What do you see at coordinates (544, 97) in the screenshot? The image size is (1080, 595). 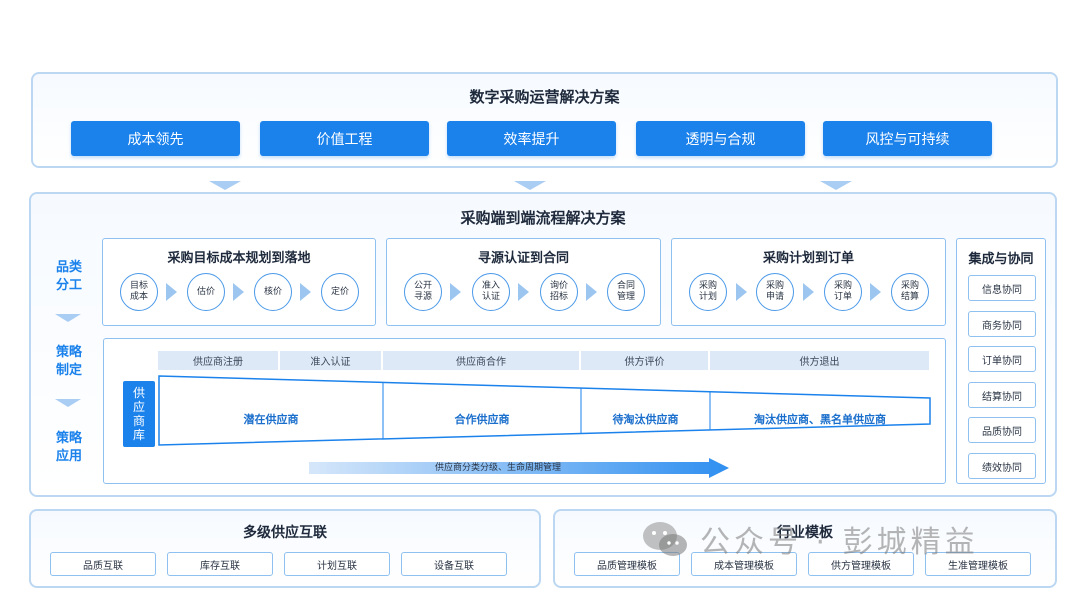 I see `top-title: 数字采购运营解决方案` at bounding box center [544, 97].